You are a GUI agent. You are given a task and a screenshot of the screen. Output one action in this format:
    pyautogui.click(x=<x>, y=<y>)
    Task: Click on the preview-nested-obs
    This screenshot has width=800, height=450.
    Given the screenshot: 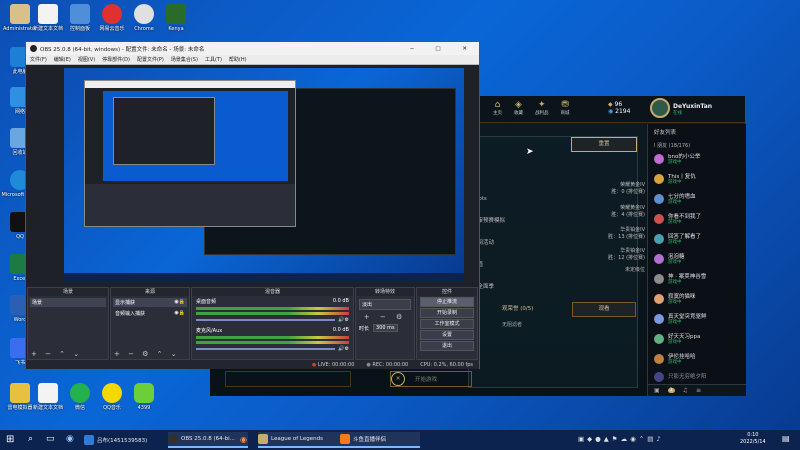 What is the action you would take?
    pyautogui.click(x=164, y=131)
    